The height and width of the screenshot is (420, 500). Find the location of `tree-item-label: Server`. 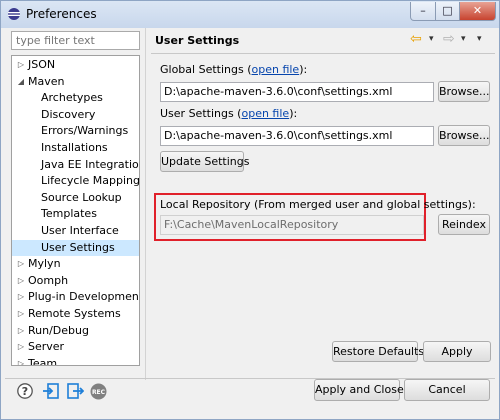

tree-item-label: Server is located at coordinates (46, 347).